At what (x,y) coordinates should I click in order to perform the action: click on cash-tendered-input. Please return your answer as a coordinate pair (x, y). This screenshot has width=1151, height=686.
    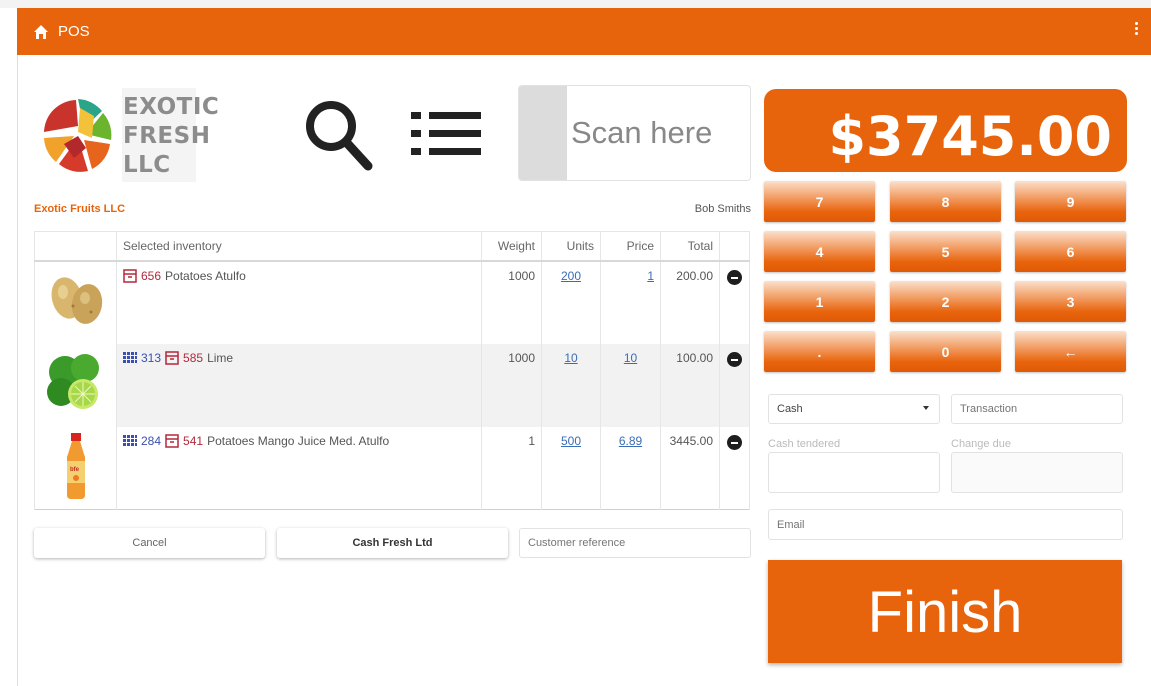
    Looking at the image, I should click on (854, 472).